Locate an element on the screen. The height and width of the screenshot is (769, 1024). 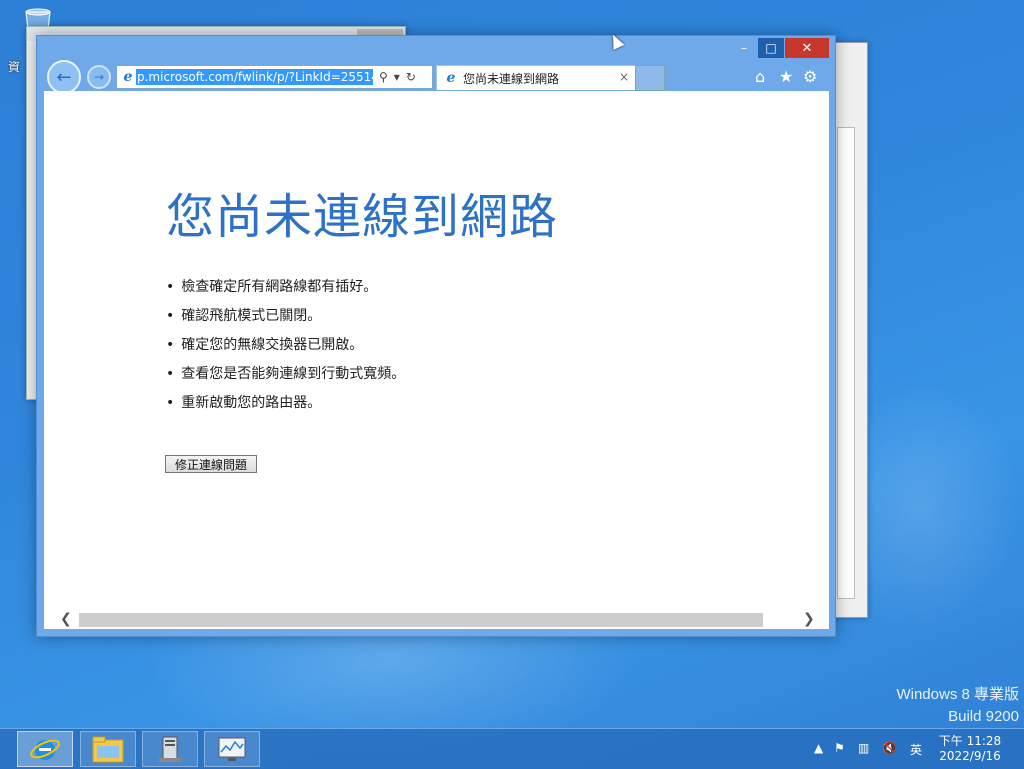
taskbar-ie is located at coordinates (45, 749).